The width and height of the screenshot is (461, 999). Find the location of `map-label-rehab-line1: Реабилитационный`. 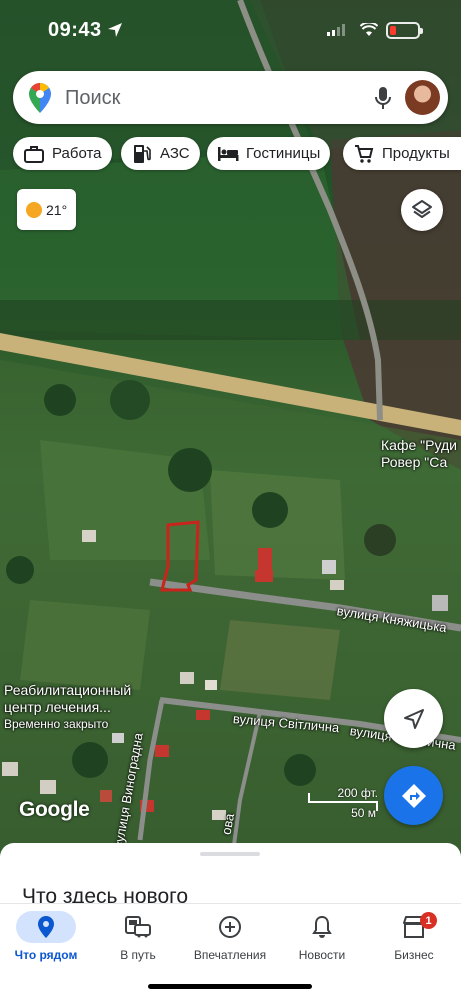

map-label-rehab-line1: Реабилитационный is located at coordinates (68, 690).